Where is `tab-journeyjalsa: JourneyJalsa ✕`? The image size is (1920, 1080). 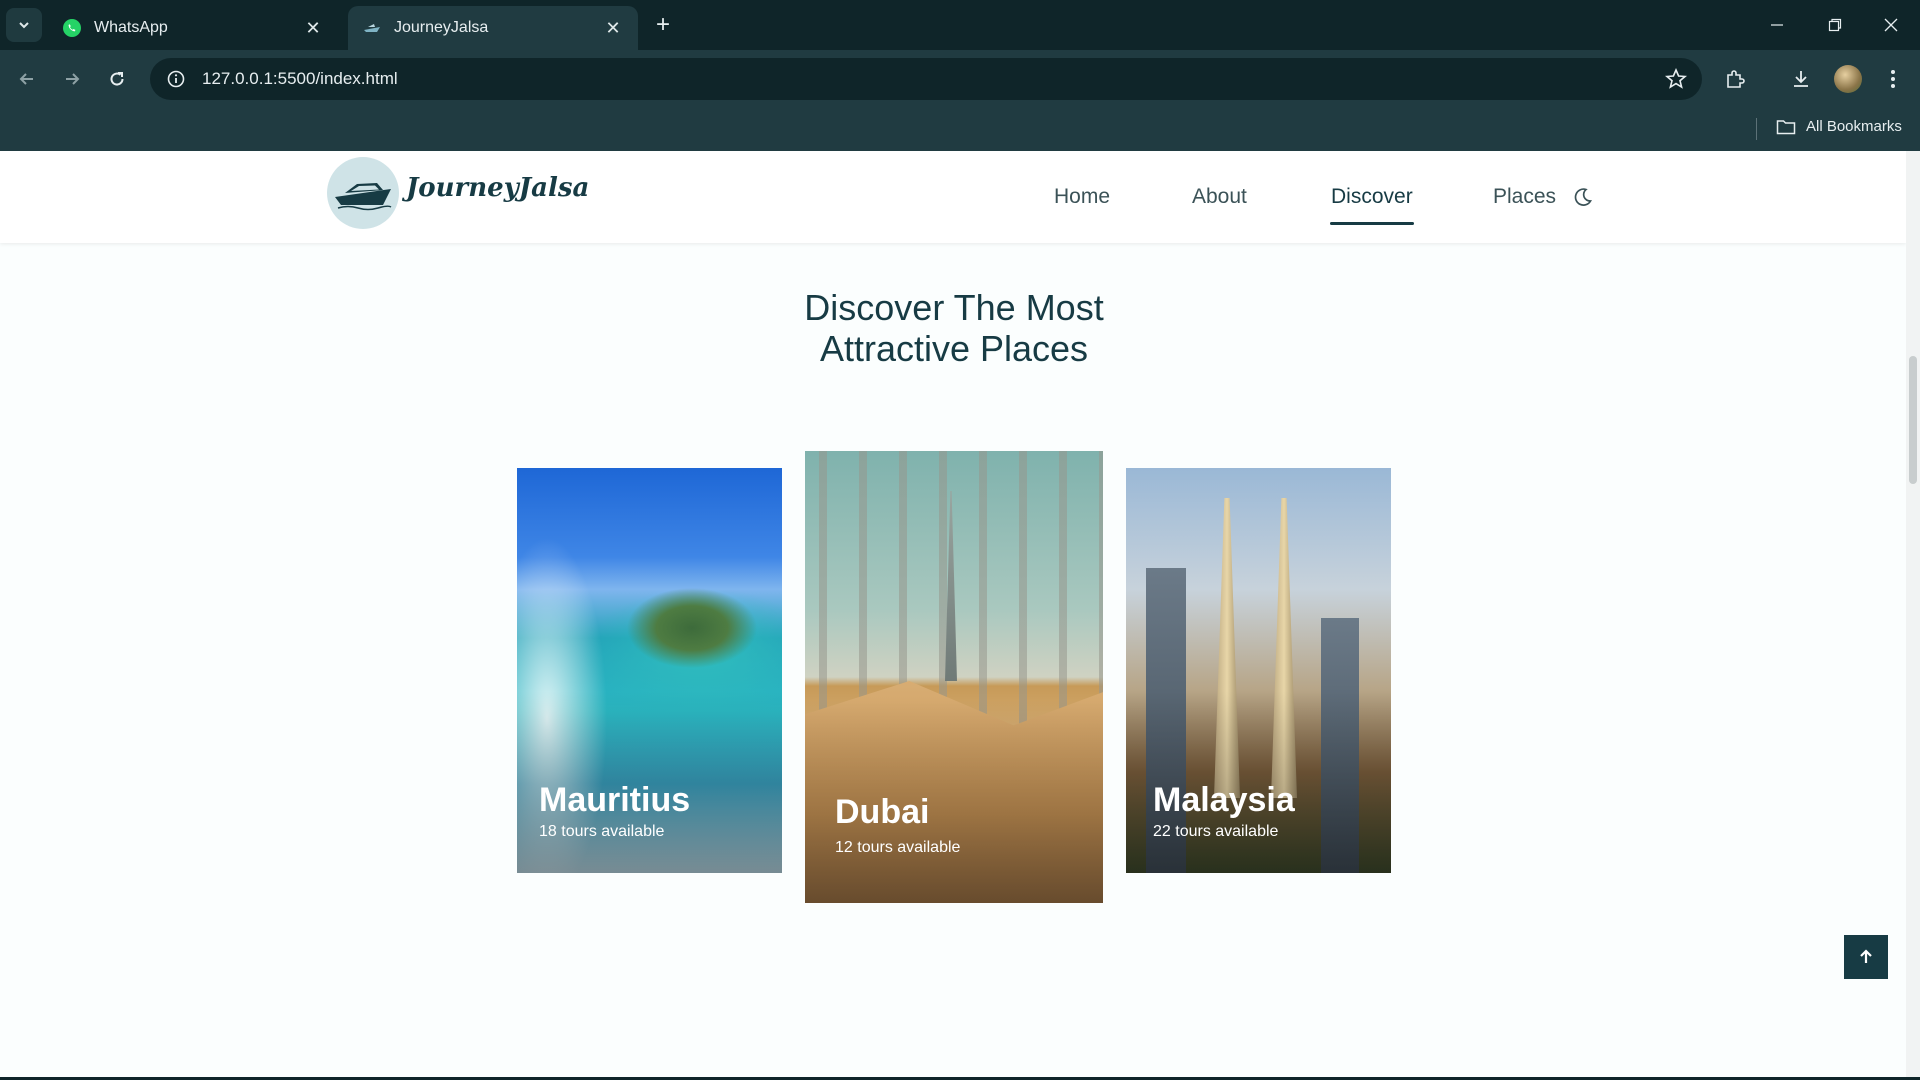
tab-journeyjalsa: JourneyJalsa ✕ is located at coordinates (493, 28).